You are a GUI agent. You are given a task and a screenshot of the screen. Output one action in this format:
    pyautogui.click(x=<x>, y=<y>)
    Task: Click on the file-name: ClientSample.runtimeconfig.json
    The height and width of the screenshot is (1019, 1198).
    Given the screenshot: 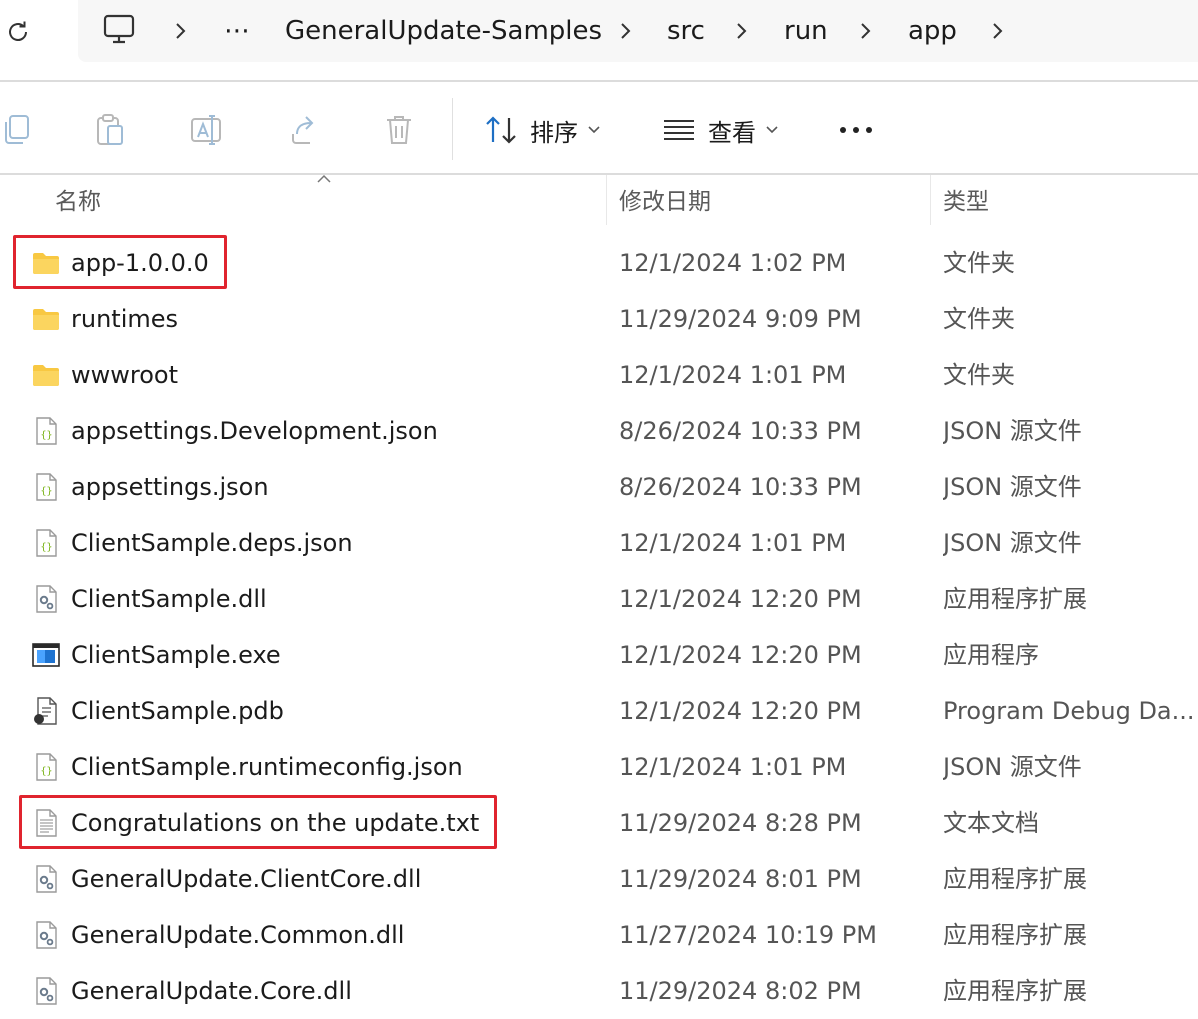 What is the action you would take?
    pyautogui.click(x=267, y=767)
    